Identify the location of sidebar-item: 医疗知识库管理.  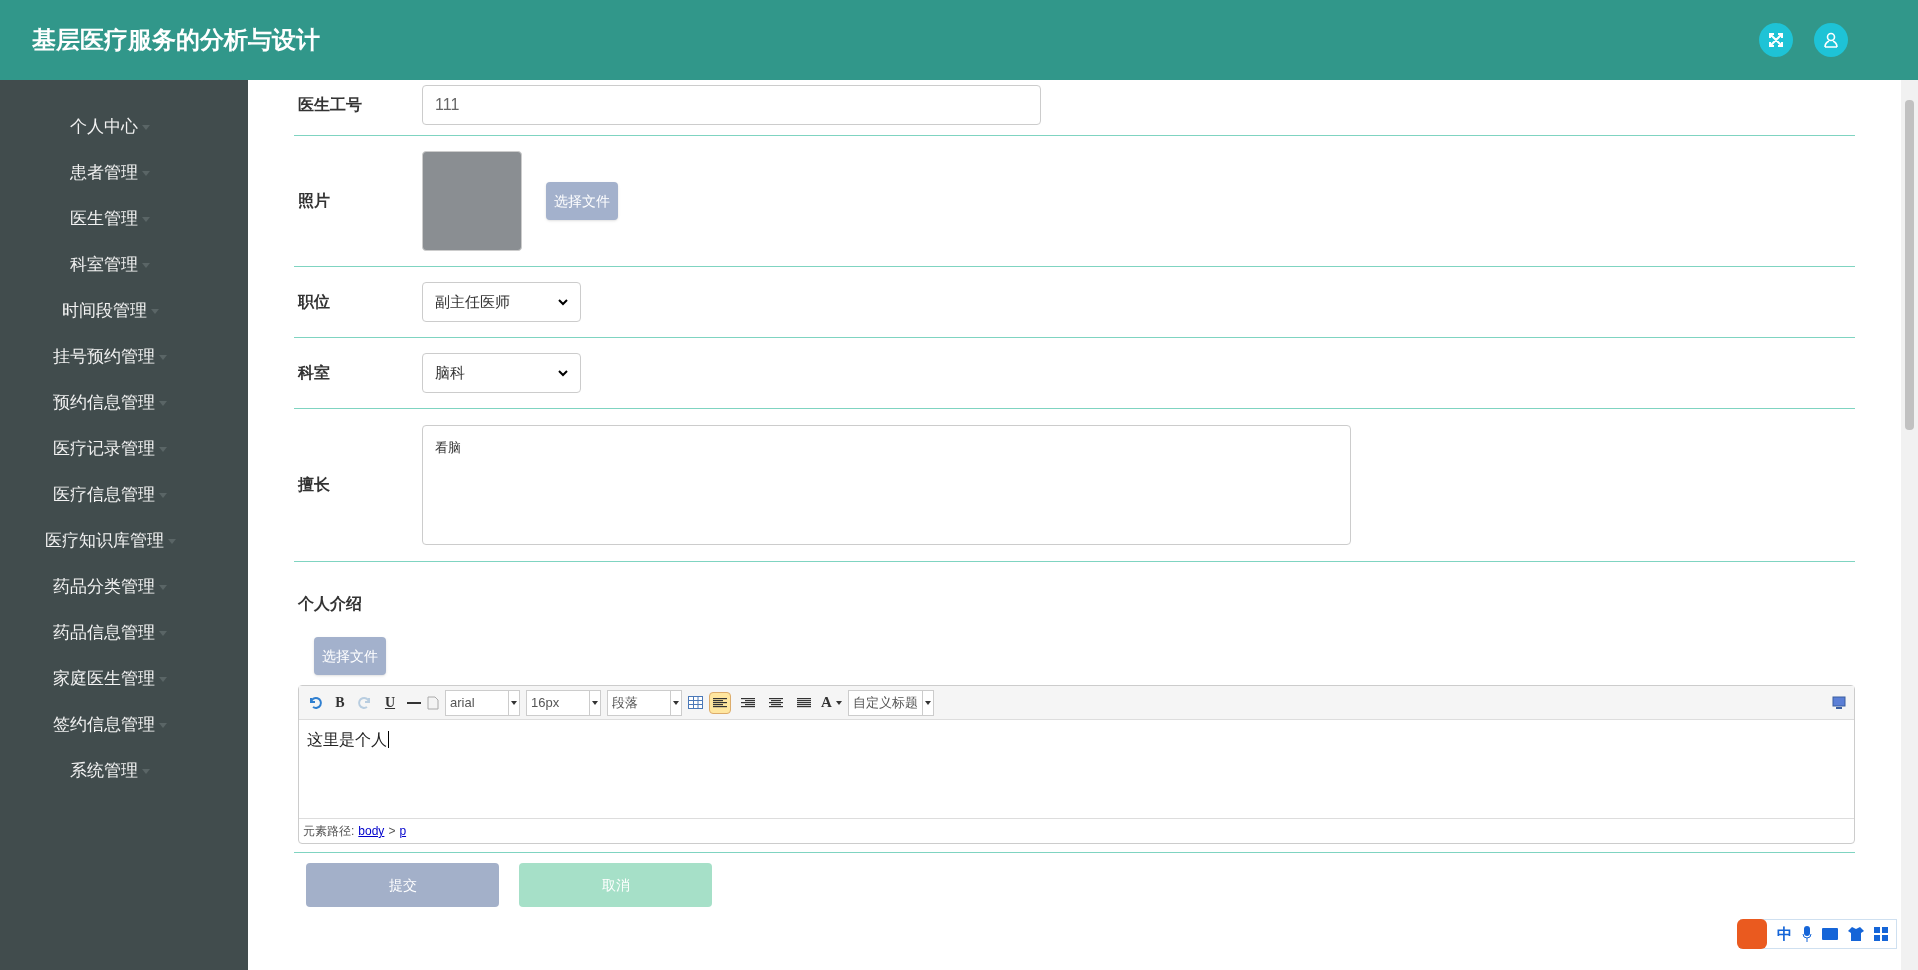
(110, 541).